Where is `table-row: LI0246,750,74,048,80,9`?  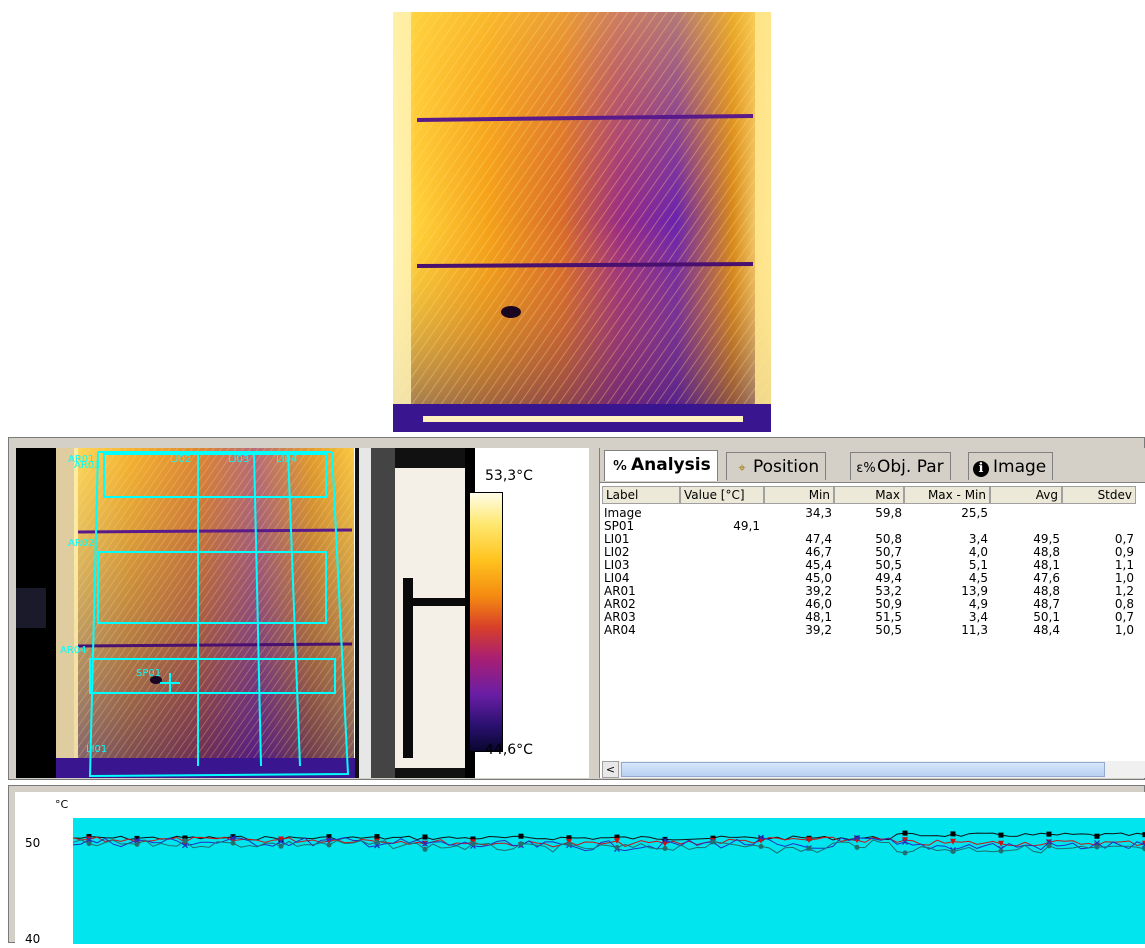 table-row: LI0246,750,74,048,80,9 is located at coordinates (872, 552).